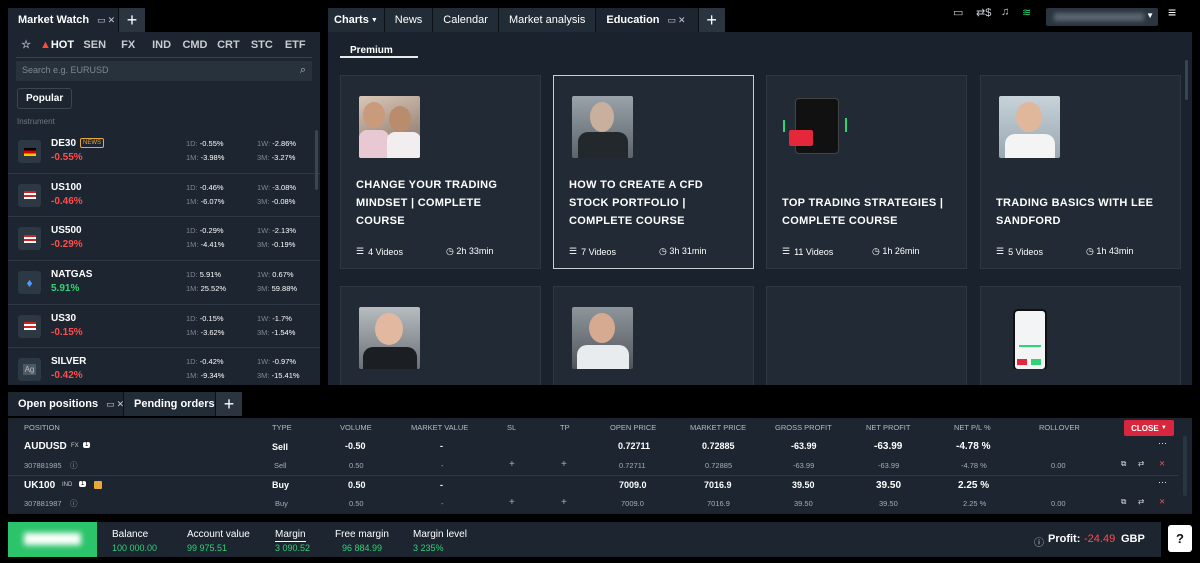 The height and width of the screenshot is (563, 1200). I want to click on category-hot: ▲HOT, so click(57, 45).